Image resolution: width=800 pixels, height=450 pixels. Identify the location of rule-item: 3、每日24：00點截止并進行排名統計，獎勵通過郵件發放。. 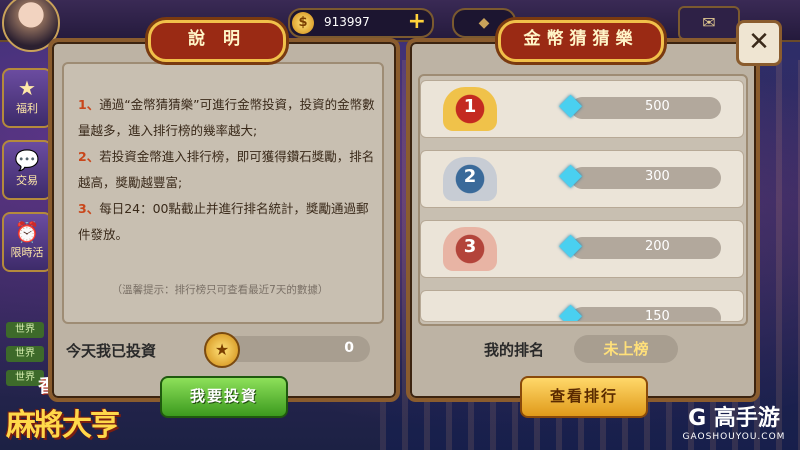
(223, 221).